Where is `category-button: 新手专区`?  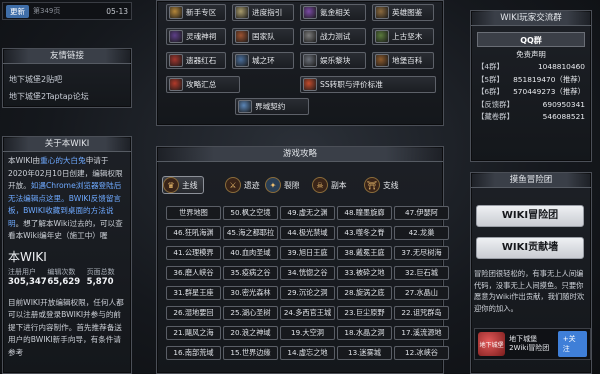 category-button: 新手专区 is located at coordinates (196, 12).